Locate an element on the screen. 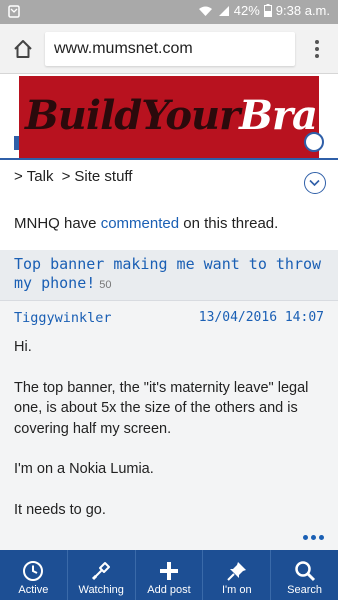 The width and height of the screenshot is (338, 600). breadcrumb-item-talk: Talk is located at coordinates (40, 176).